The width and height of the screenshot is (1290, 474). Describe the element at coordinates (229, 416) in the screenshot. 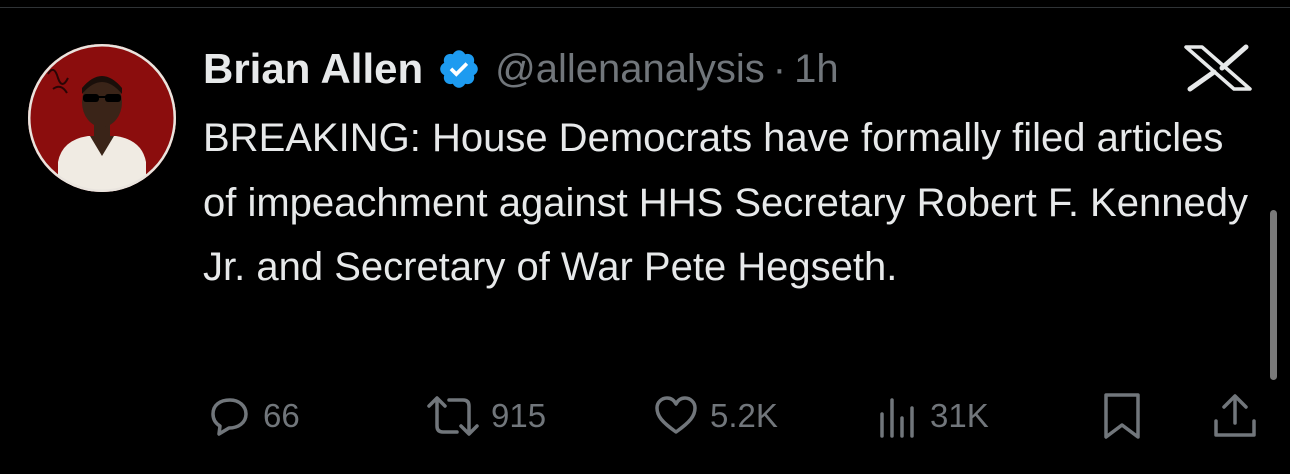

I see `reply-icon` at that location.